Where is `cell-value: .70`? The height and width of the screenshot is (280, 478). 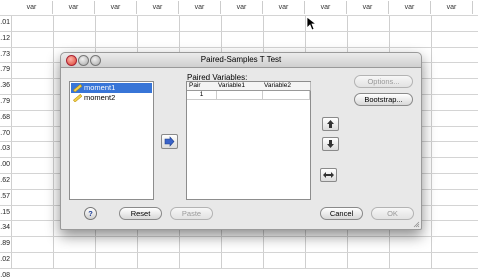
cell-value: .70 is located at coordinates (5, 134).